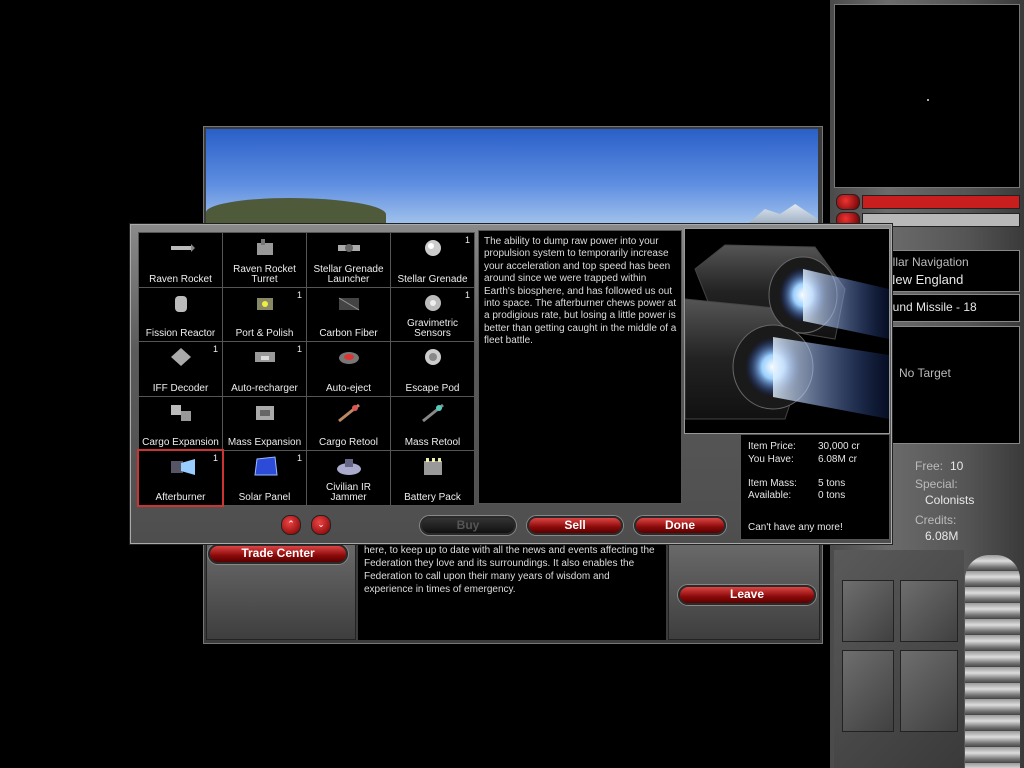 This screenshot has width=1024, height=768. I want to click on have-label: You Have:, so click(771, 459).